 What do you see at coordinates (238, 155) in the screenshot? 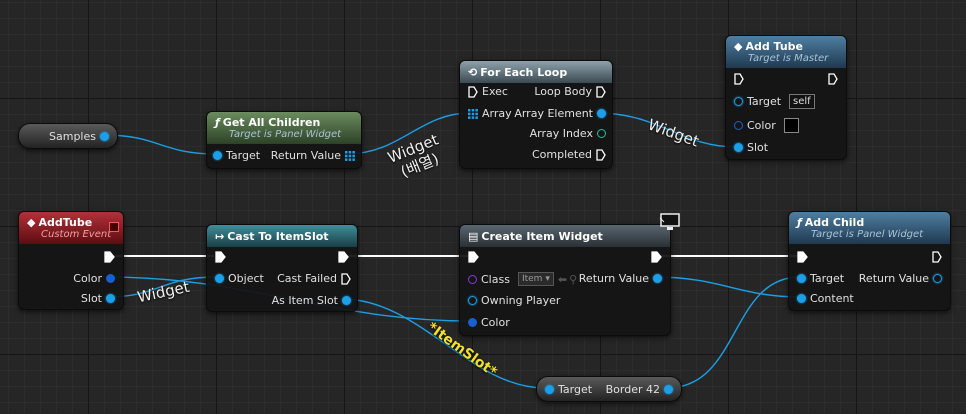
I see `get-all-children-target-pin: Target` at bounding box center [238, 155].